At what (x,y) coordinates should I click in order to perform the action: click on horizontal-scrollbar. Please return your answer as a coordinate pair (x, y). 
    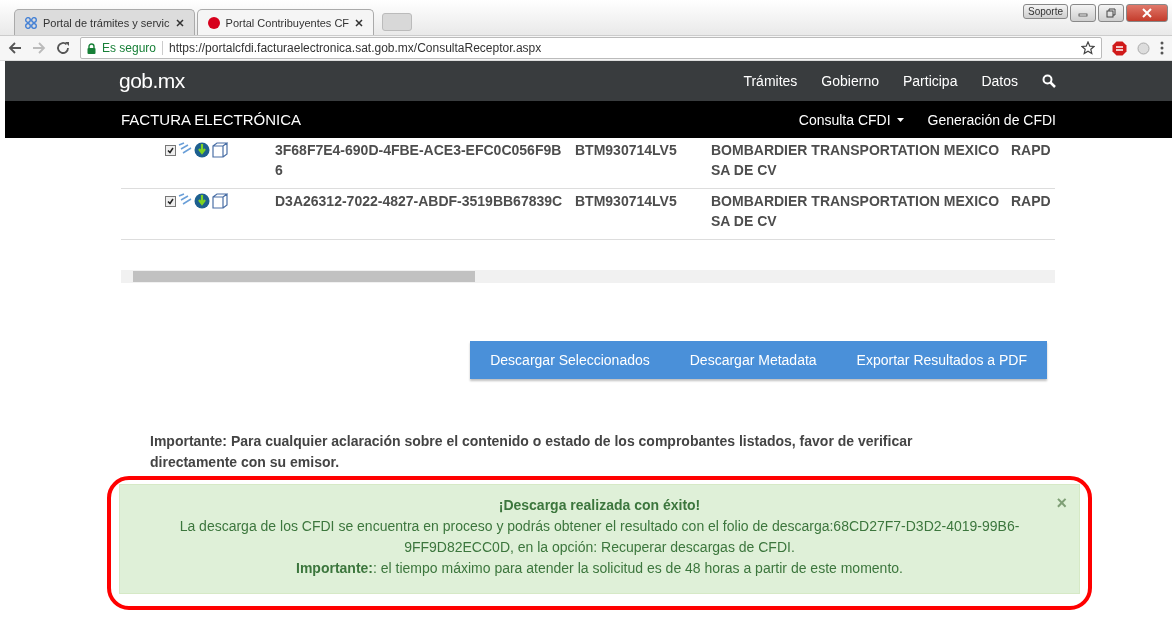
    Looking at the image, I should click on (588, 276).